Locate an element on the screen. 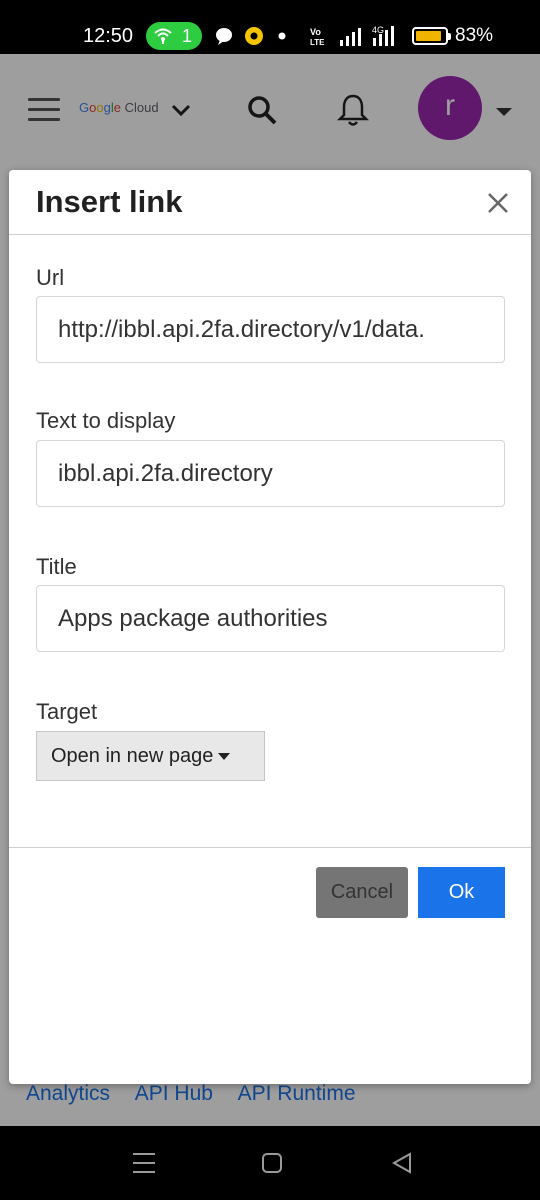 This screenshot has width=540, height=1200. ok-button: Ok is located at coordinates (461, 892).